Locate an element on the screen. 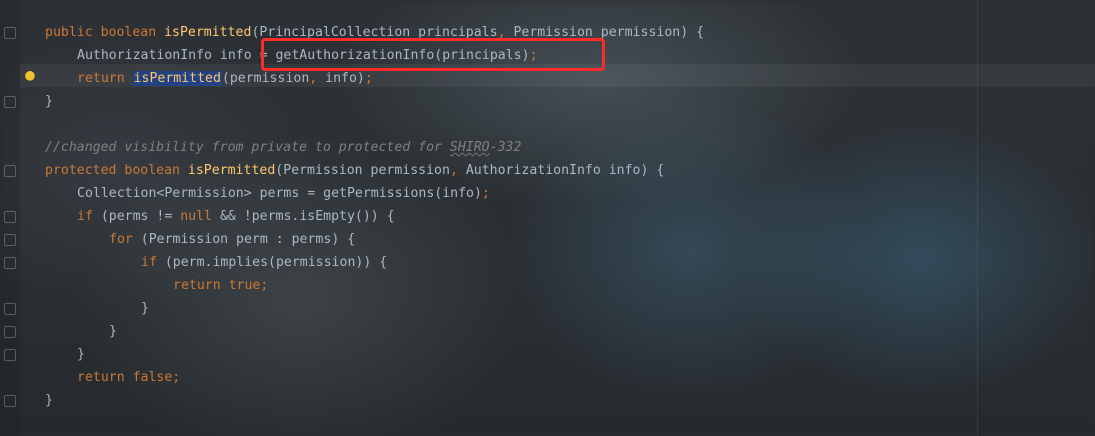  code-line: if (perms != null && !perms.isEmpty()) { is located at coordinates (374, 216).